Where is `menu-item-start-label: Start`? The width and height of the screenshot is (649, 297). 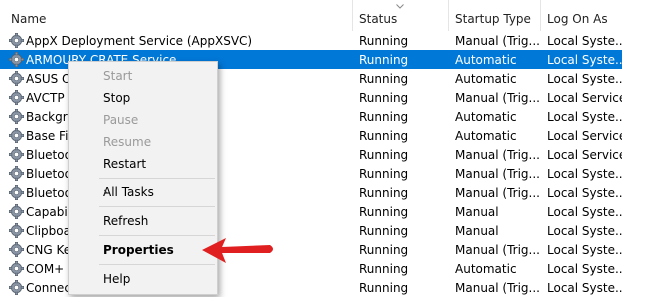 menu-item-start-label: Start is located at coordinates (118, 76).